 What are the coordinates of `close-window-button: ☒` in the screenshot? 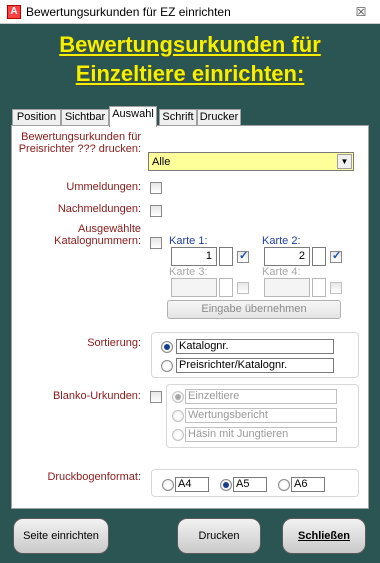 It's located at (361, 12).